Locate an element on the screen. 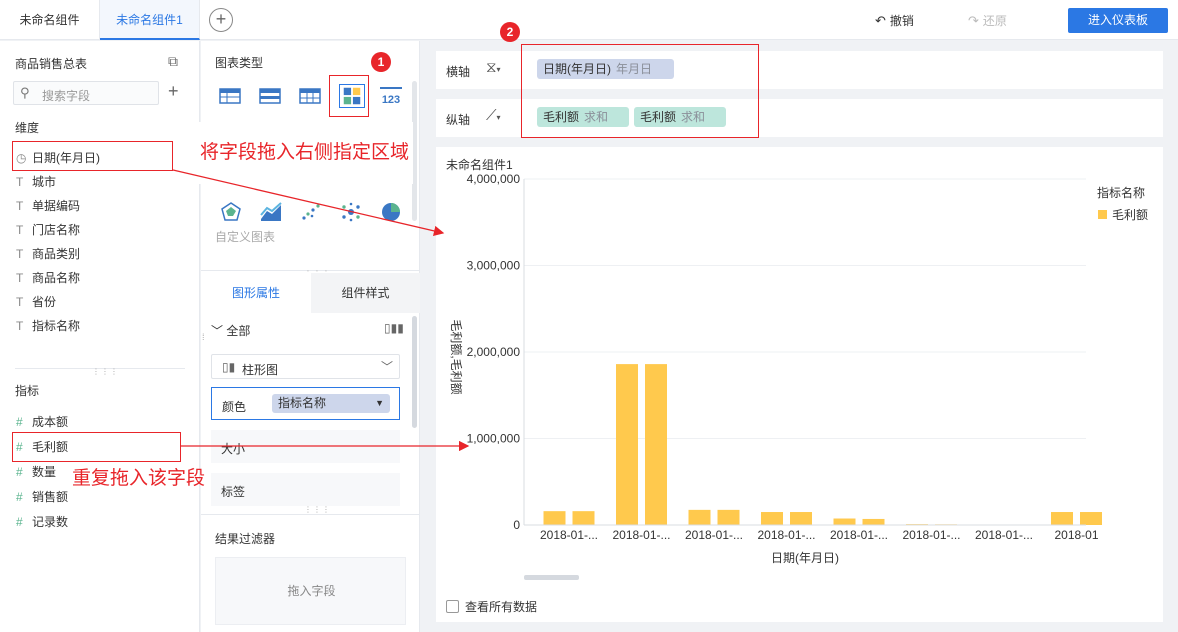 This screenshot has width=1178, height=632. color-field-name: 指标名称 is located at coordinates (302, 403).